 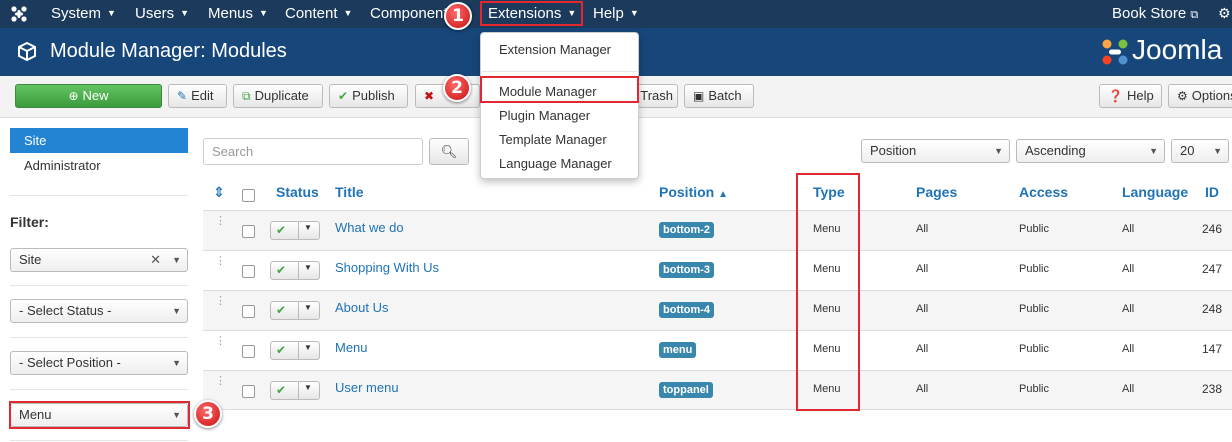 What do you see at coordinates (182, 96) in the screenshot?
I see `edit-icon: ✎` at bounding box center [182, 96].